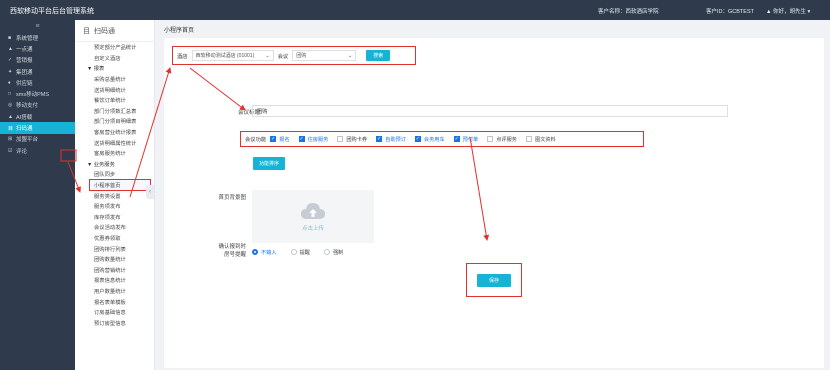 The image size is (830, 370). I want to click on square-icon: □, so click(10, 94).